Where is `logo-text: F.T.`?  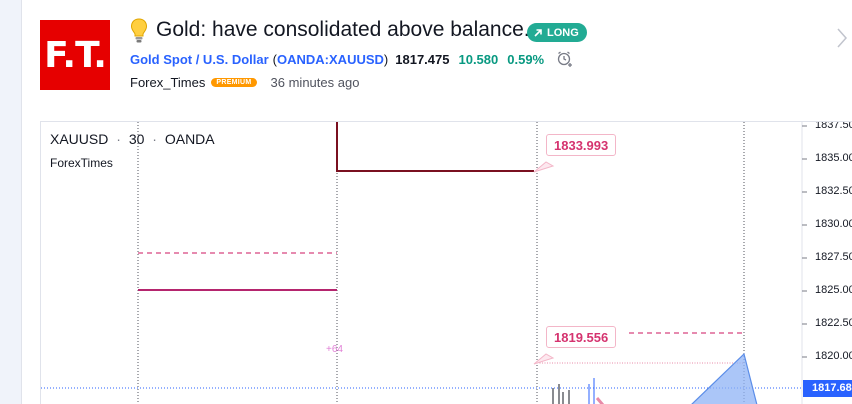 logo-text: F.T. is located at coordinates (75, 55).